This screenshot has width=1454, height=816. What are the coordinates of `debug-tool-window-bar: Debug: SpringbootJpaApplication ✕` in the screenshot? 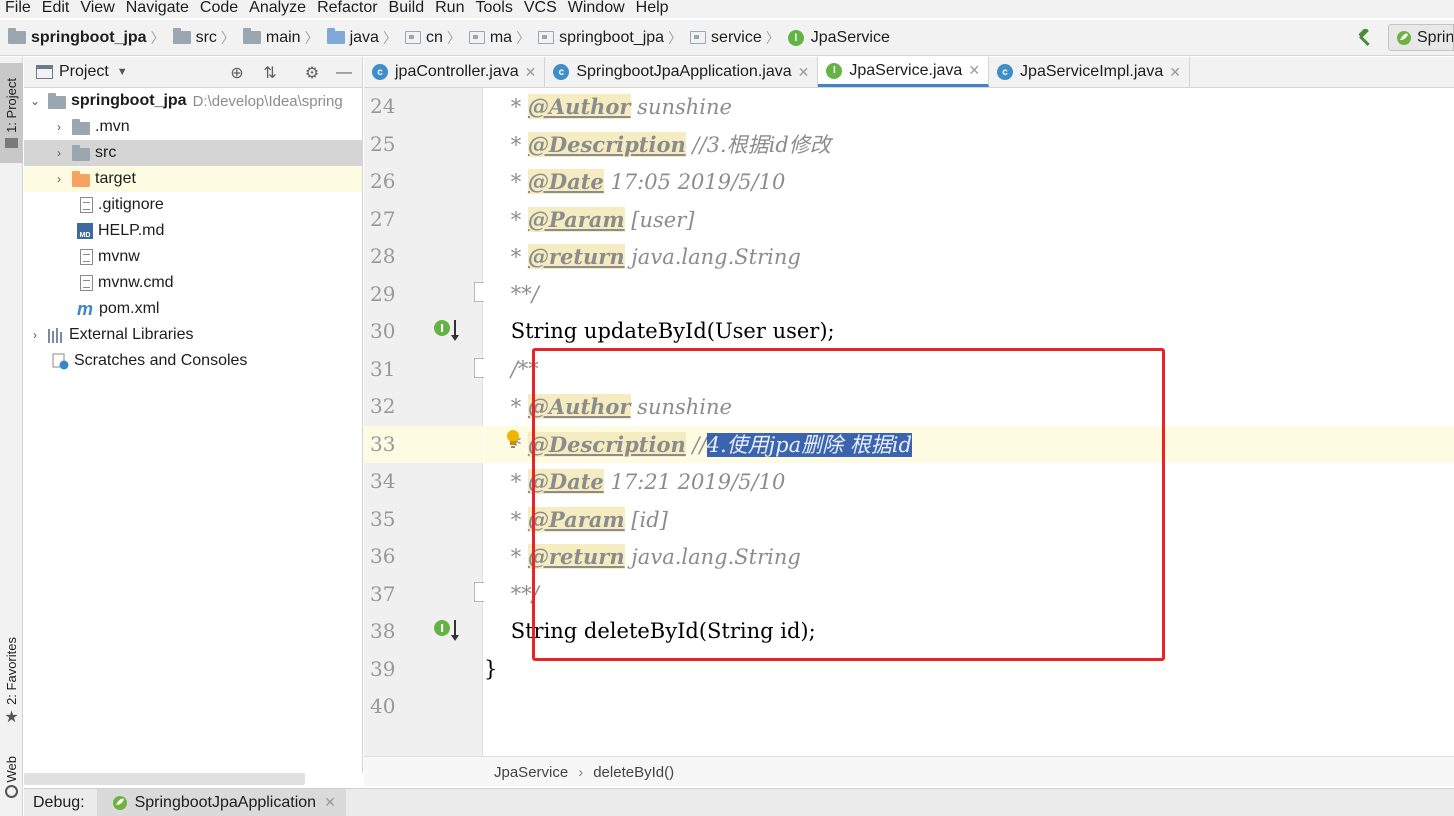 It's located at (739, 802).